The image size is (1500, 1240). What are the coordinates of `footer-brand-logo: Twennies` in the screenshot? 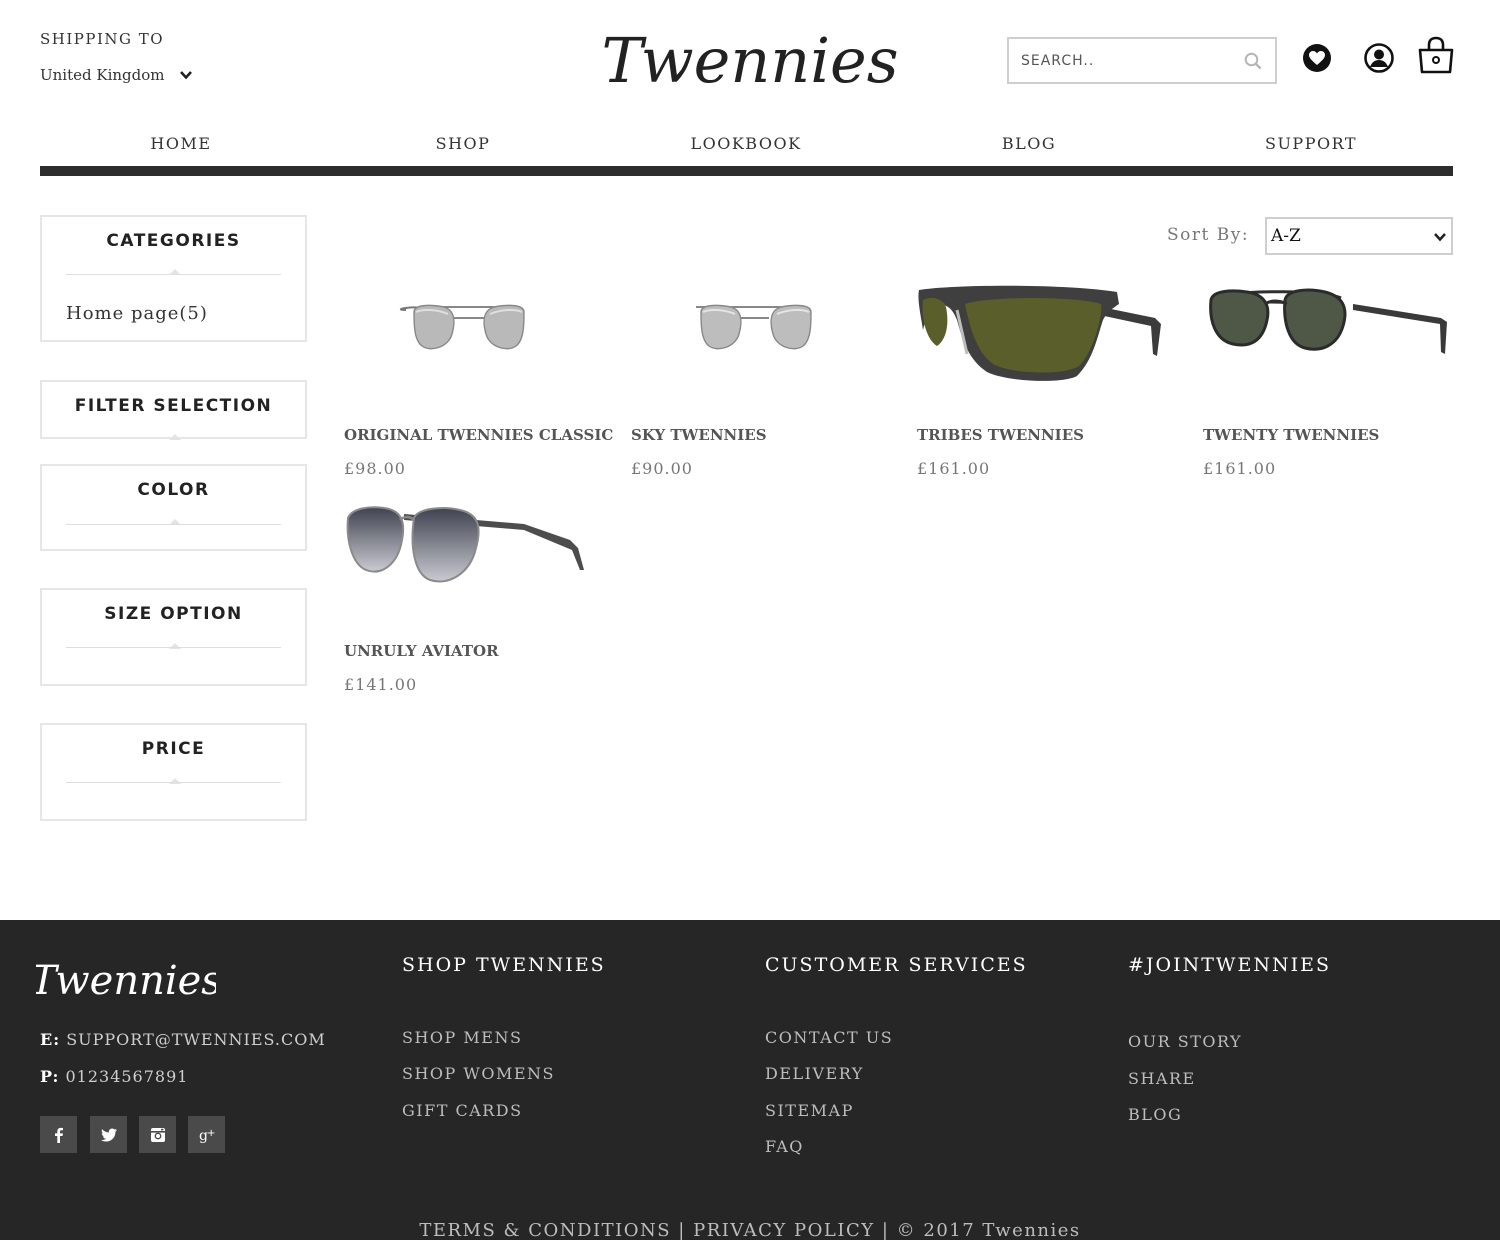 It's located at (126, 977).